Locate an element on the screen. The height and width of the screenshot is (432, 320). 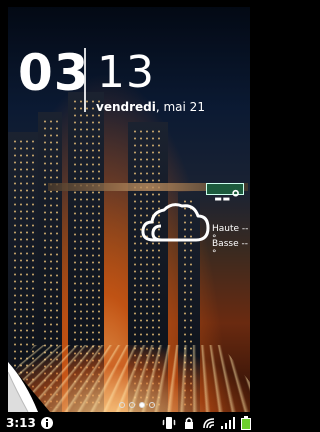
page-dot-active is located at coordinates (142, 405).